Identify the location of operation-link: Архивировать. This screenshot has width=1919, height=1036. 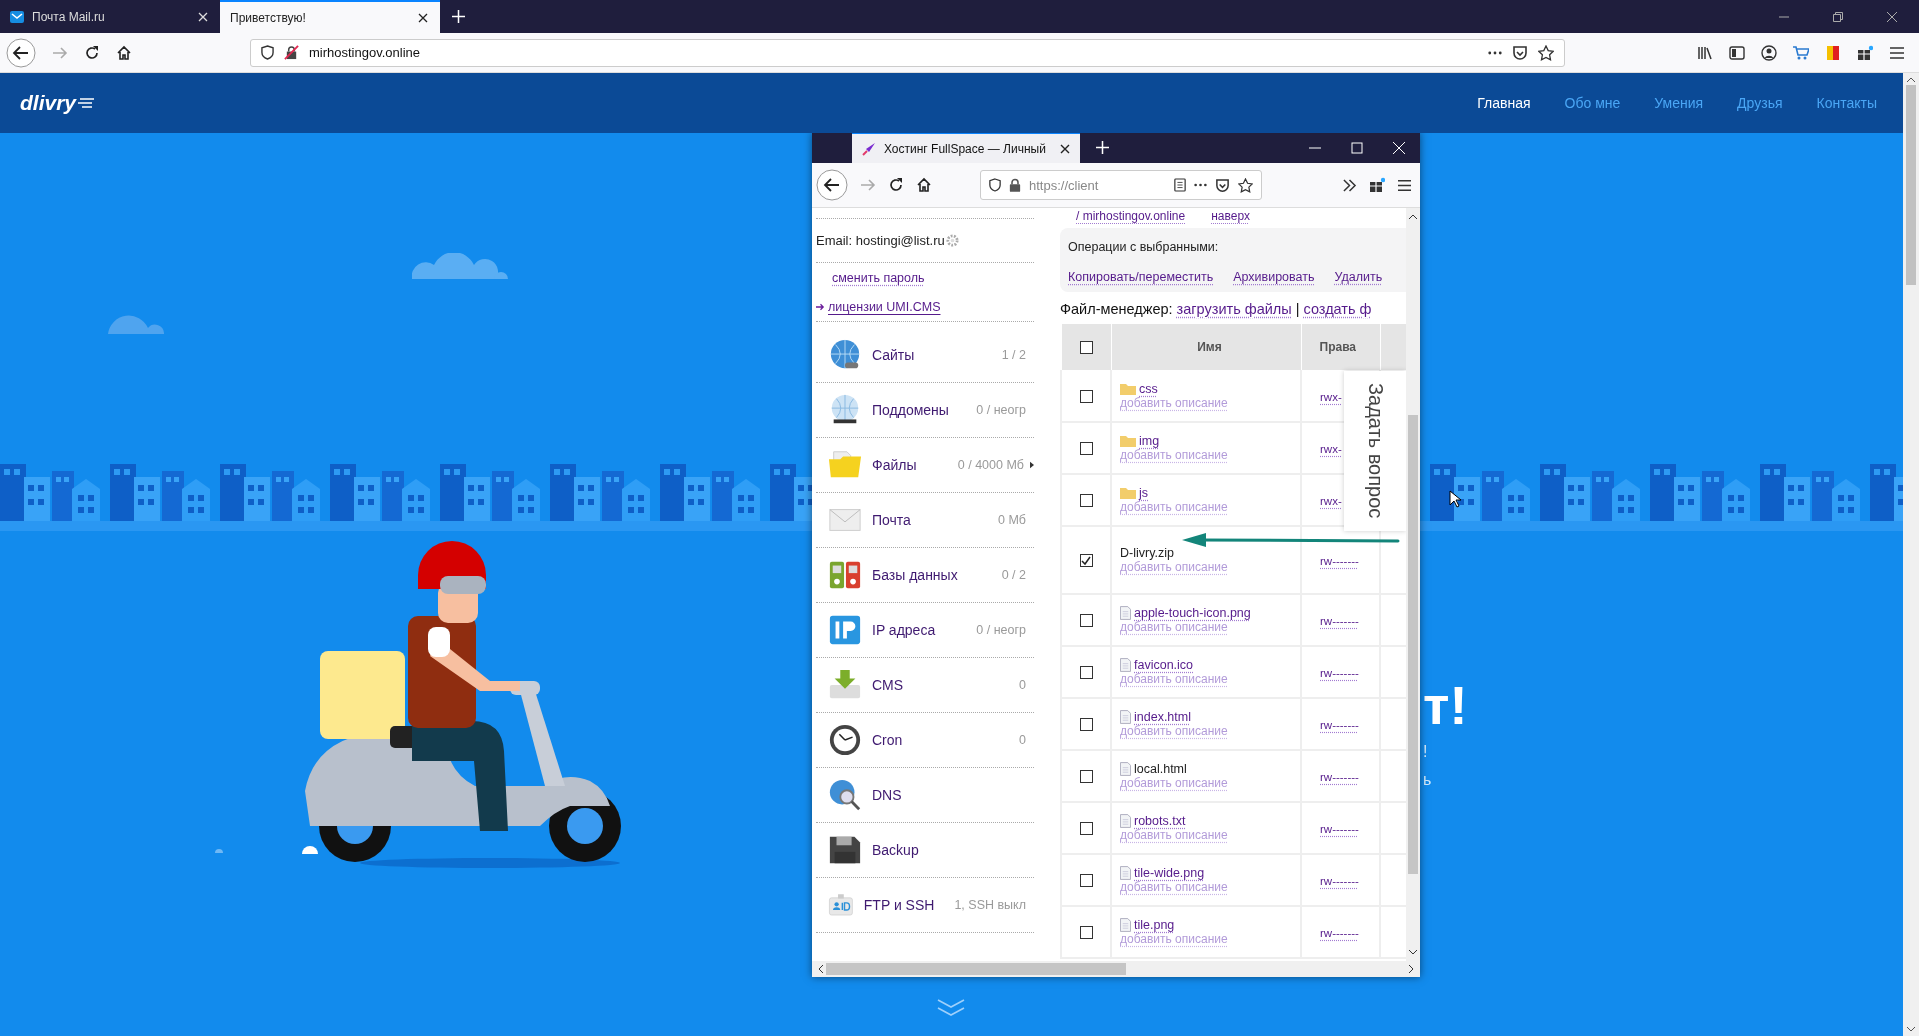
(1274, 277).